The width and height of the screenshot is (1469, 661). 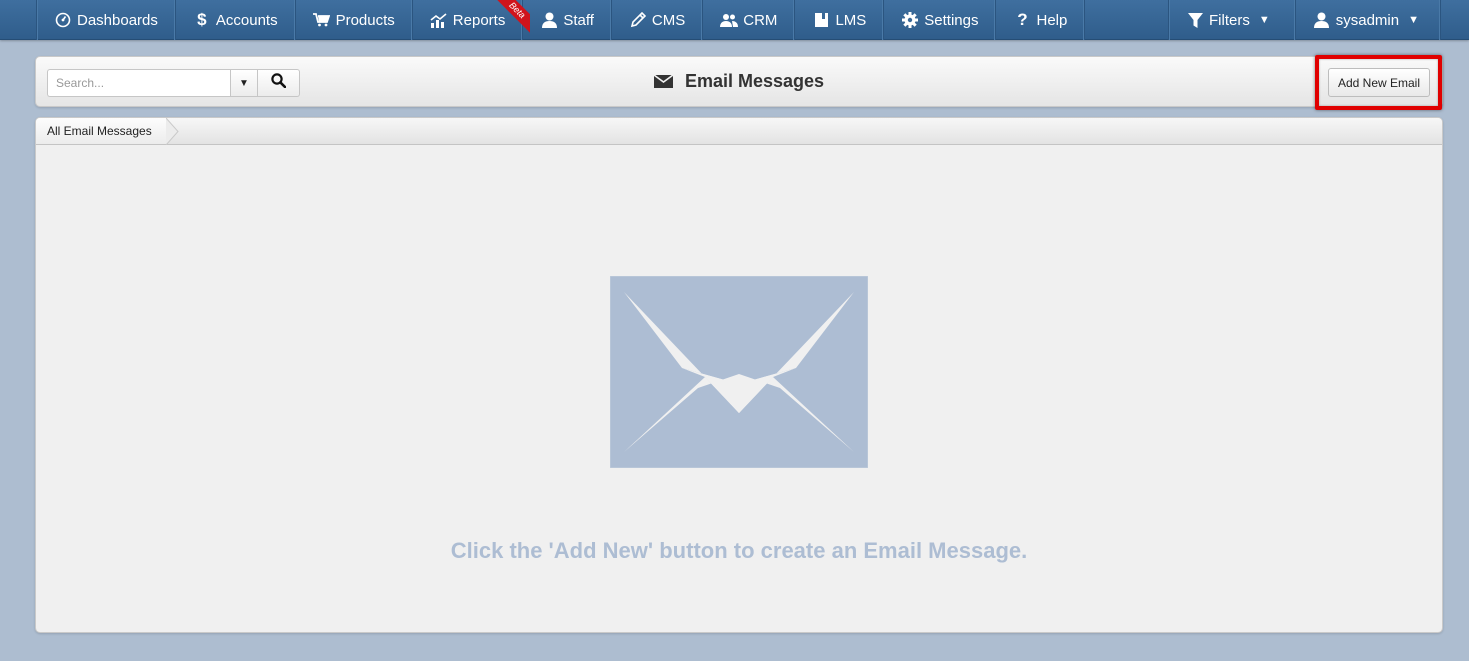 What do you see at coordinates (1022, 19) in the screenshot?
I see `question-icon: ?` at bounding box center [1022, 19].